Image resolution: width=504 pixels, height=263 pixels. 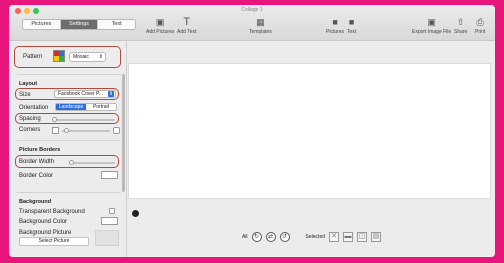 I want to click on tab-text: Text, so click(x=116, y=24).